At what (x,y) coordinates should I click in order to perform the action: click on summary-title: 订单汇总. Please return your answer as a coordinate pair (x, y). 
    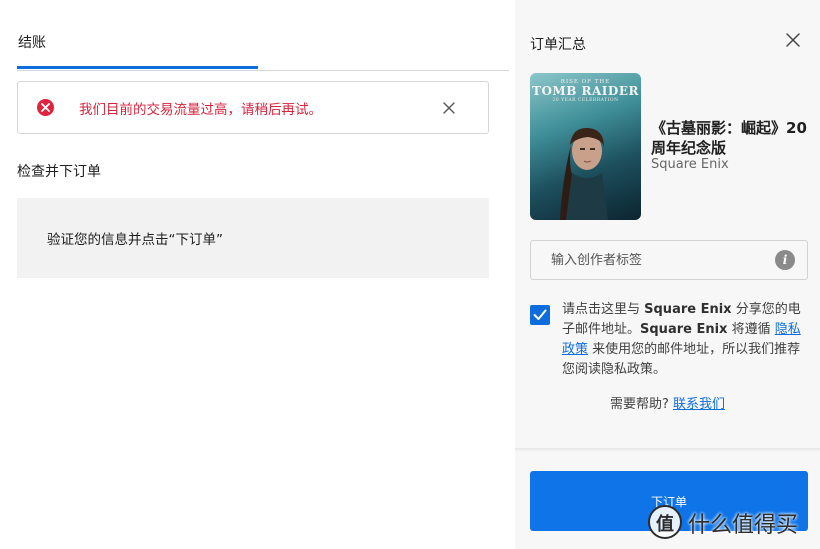
    Looking at the image, I should click on (558, 45).